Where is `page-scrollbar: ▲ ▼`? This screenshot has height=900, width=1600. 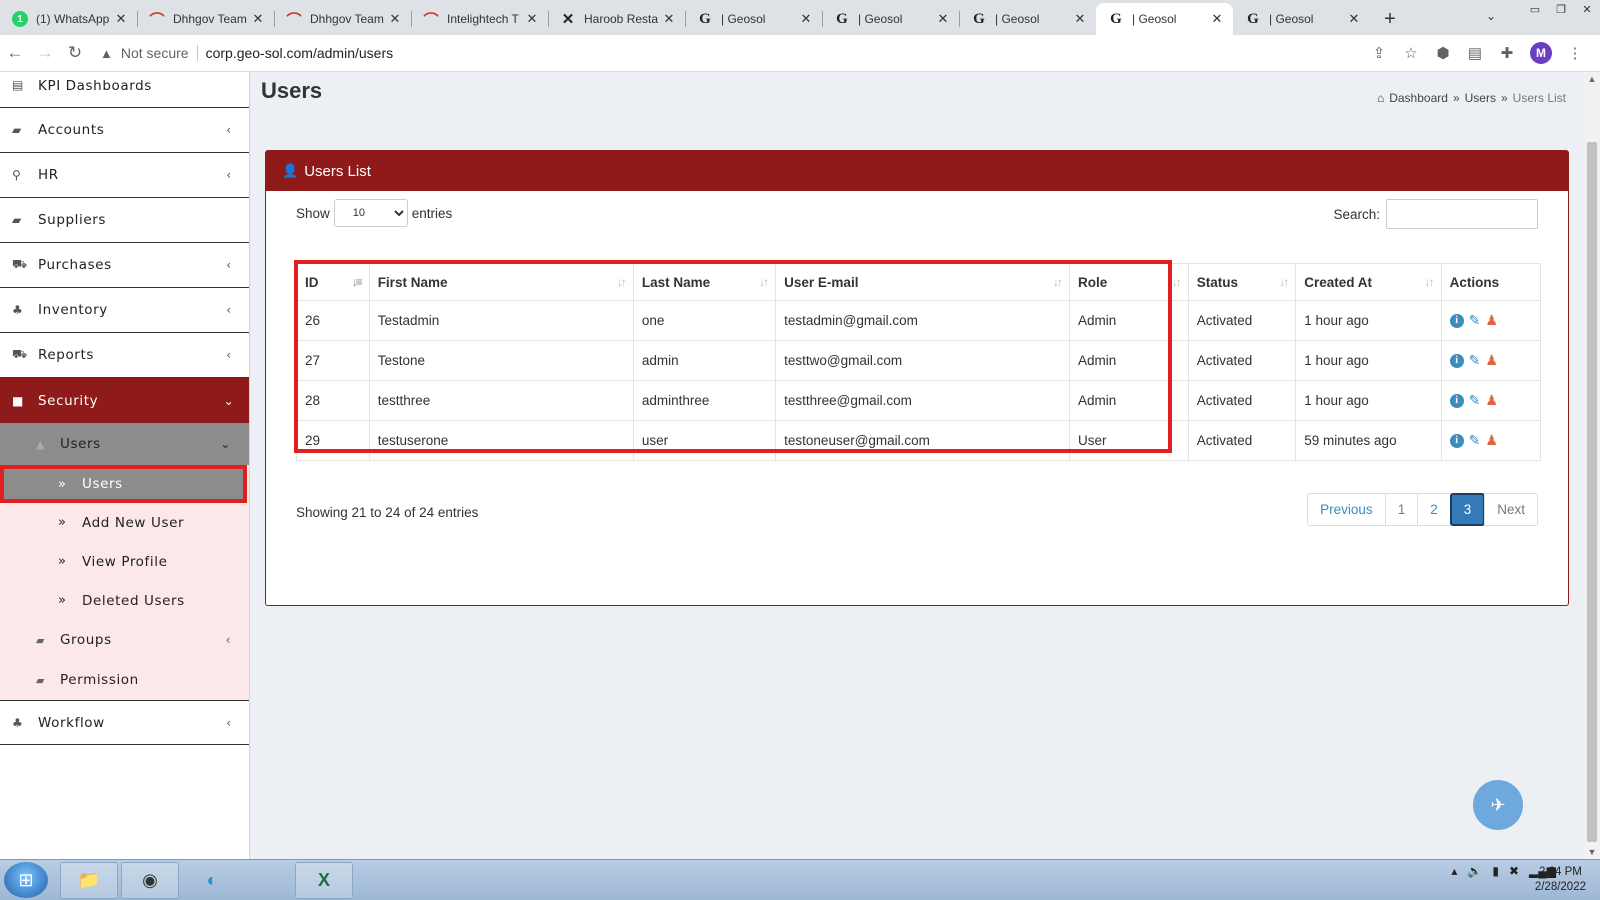 page-scrollbar: ▲ ▼ is located at coordinates (1592, 465).